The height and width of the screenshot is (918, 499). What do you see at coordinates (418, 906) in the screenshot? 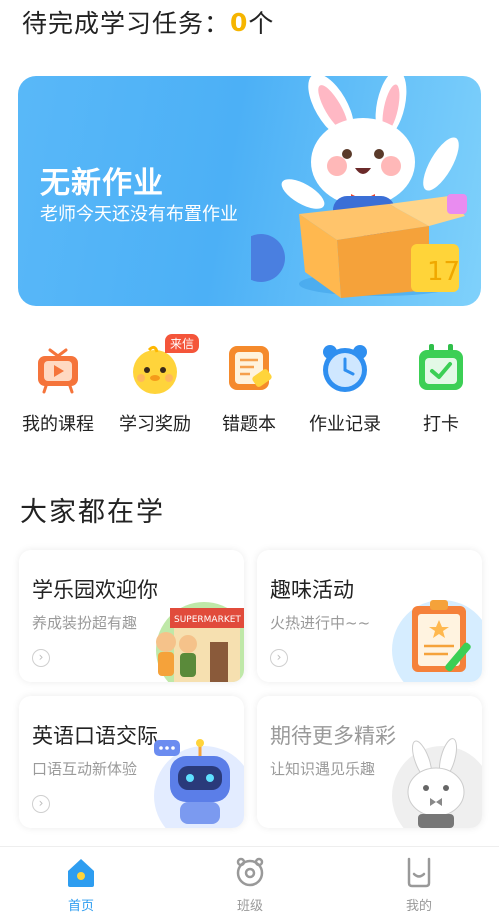
I see `tab-label: 我的` at bounding box center [418, 906].